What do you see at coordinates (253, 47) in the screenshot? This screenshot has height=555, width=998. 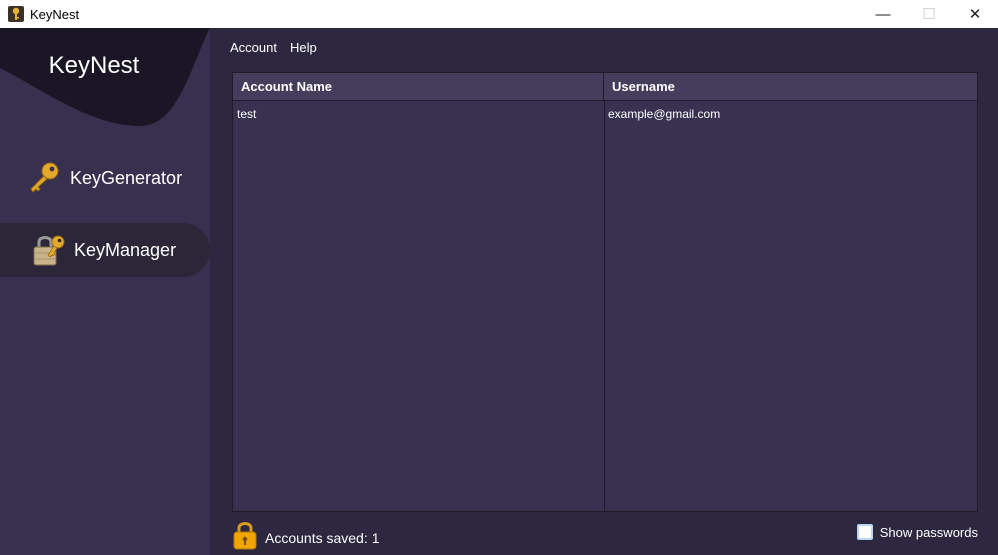 I see `menu-account: Account` at bounding box center [253, 47].